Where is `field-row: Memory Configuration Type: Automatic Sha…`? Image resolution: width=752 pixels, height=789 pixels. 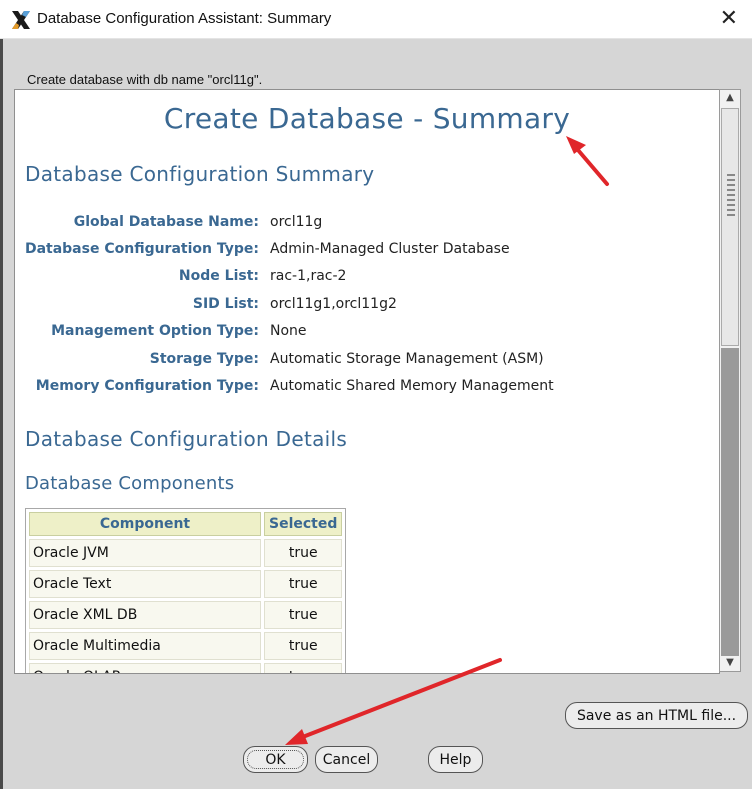
field-row: Memory Configuration Type: Automatic Sha… is located at coordinates (367, 389).